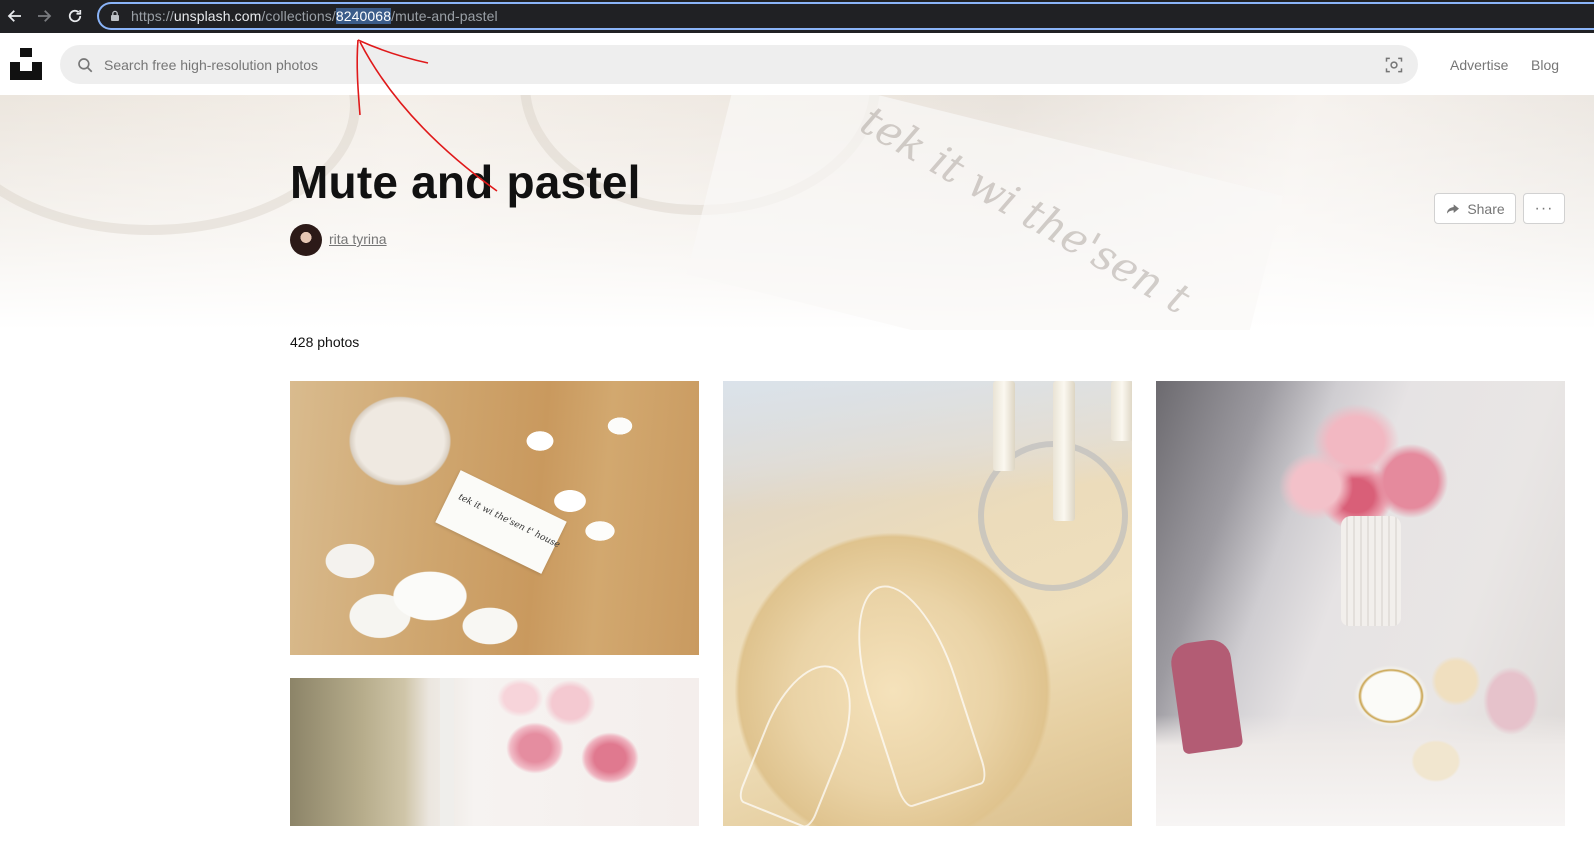  What do you see at coordinates (494, 752) in the screenshot?
I see `photo-peonies-window` at bounding box center [494, 752].